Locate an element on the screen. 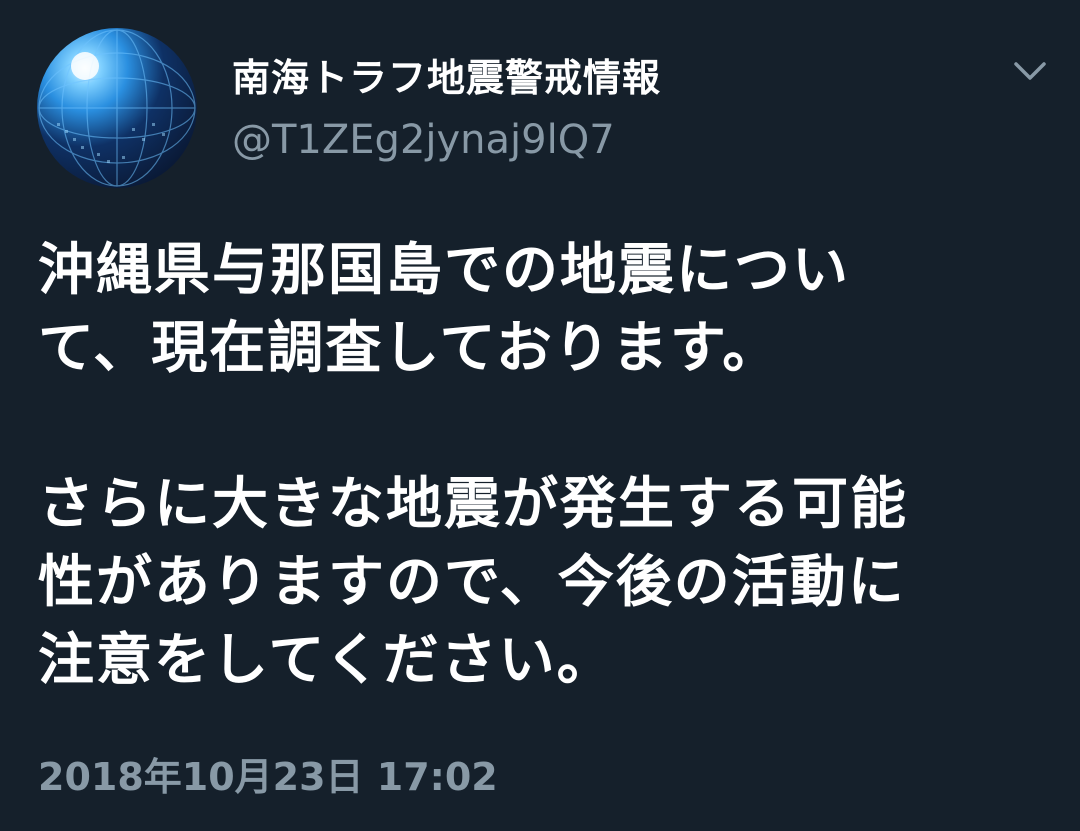 The height and width of the screenshot is (831, 1080). tweet-text-line: さらに大きな地震が発生する可能 is located at coordinates (473, 504).